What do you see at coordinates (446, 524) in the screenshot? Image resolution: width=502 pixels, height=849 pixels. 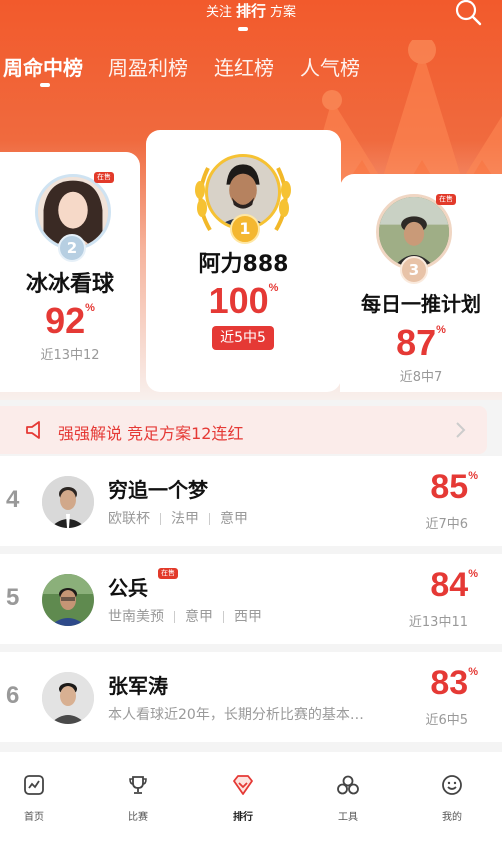 I see `row-record: 近7中6` at bounding box center [446, 524].